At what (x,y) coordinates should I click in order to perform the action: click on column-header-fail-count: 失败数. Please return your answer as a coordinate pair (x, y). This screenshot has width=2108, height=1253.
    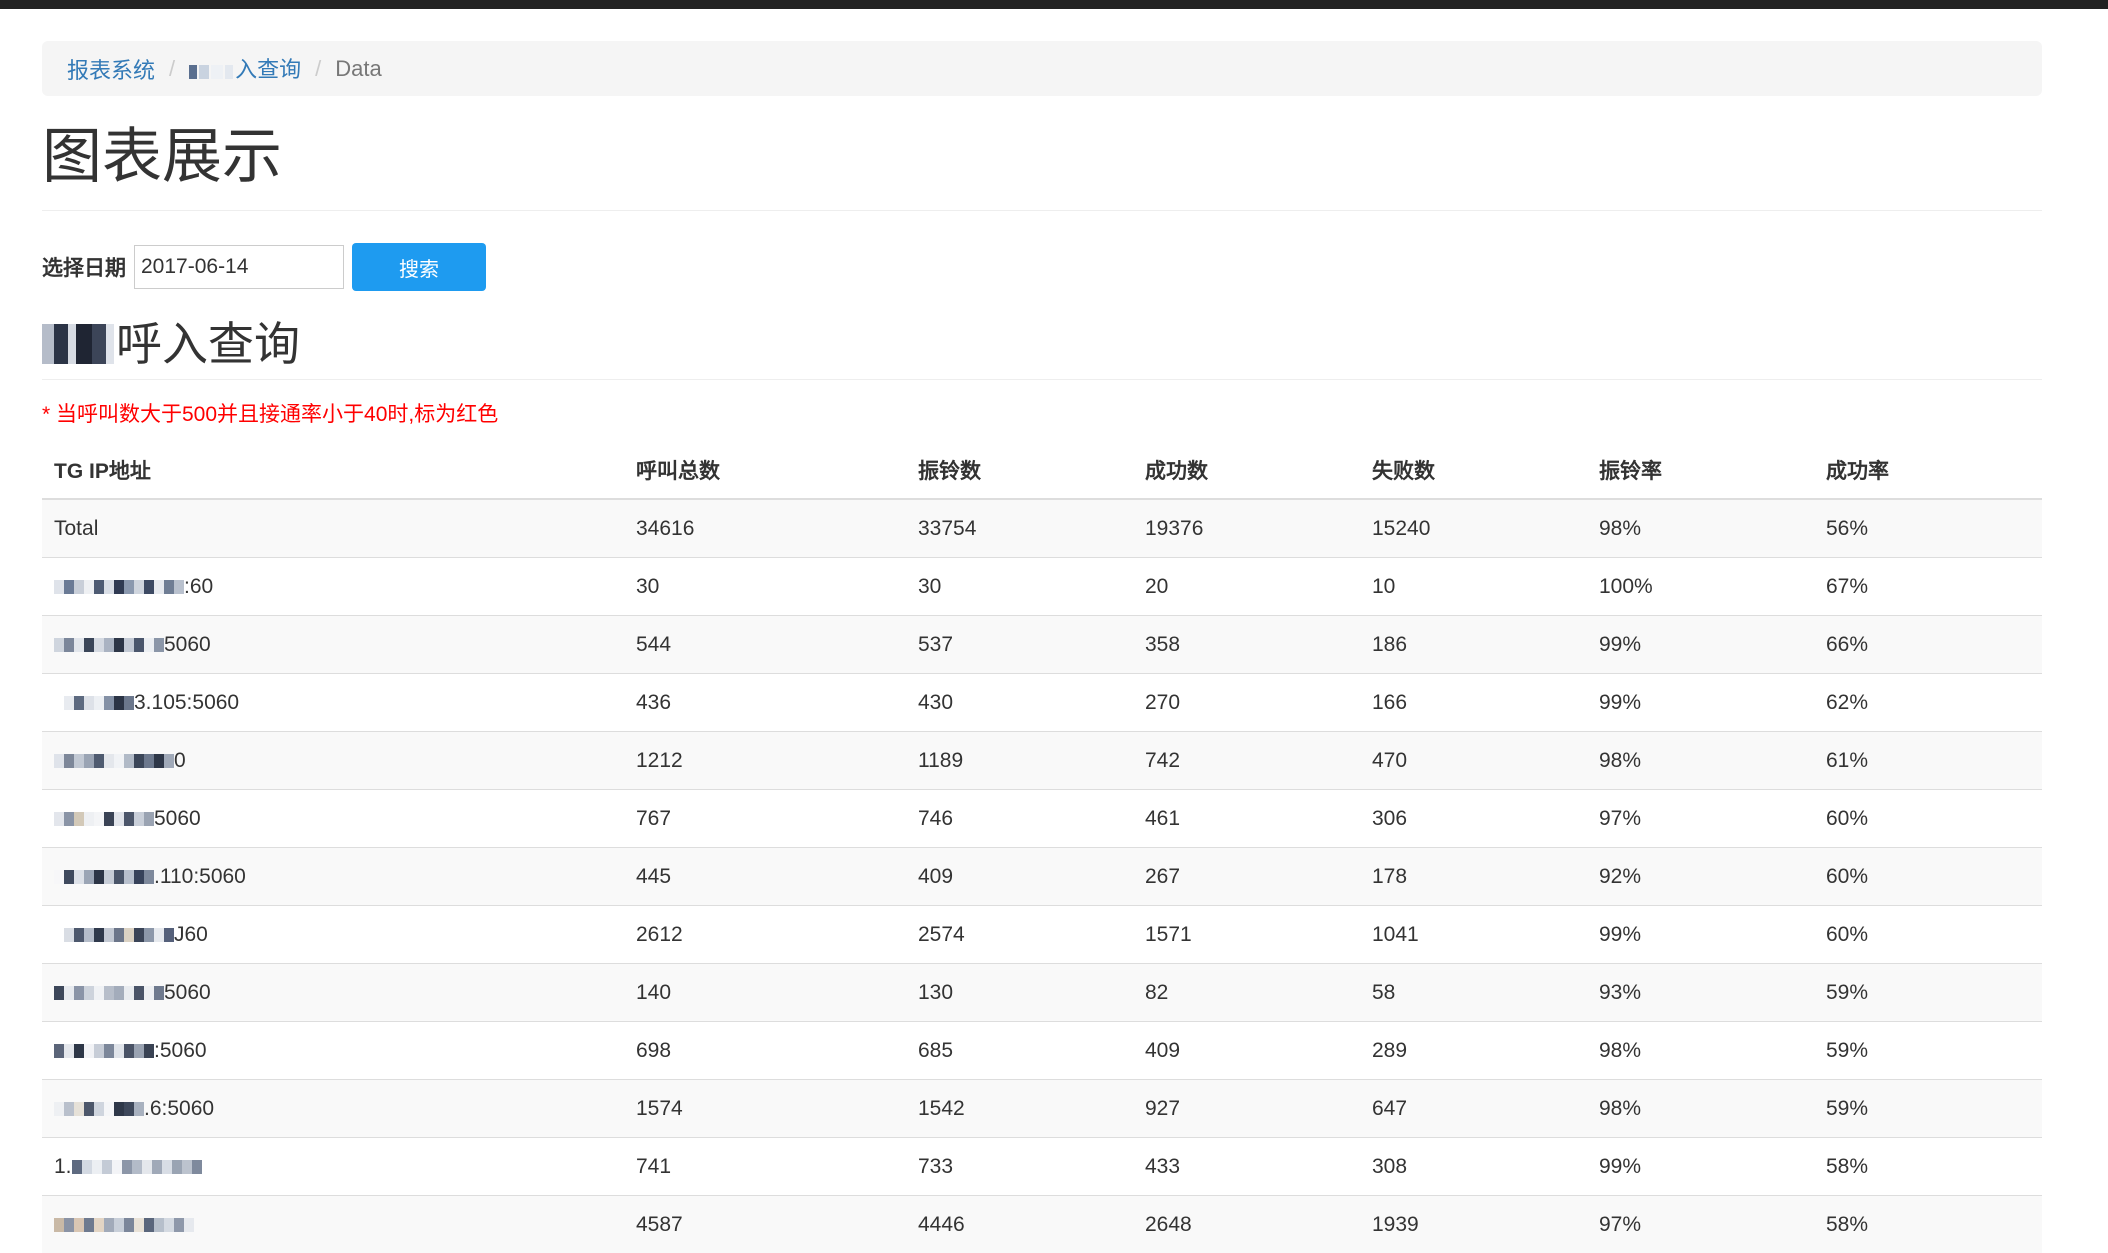
    Looking at the image, I should click on (1473, 470).